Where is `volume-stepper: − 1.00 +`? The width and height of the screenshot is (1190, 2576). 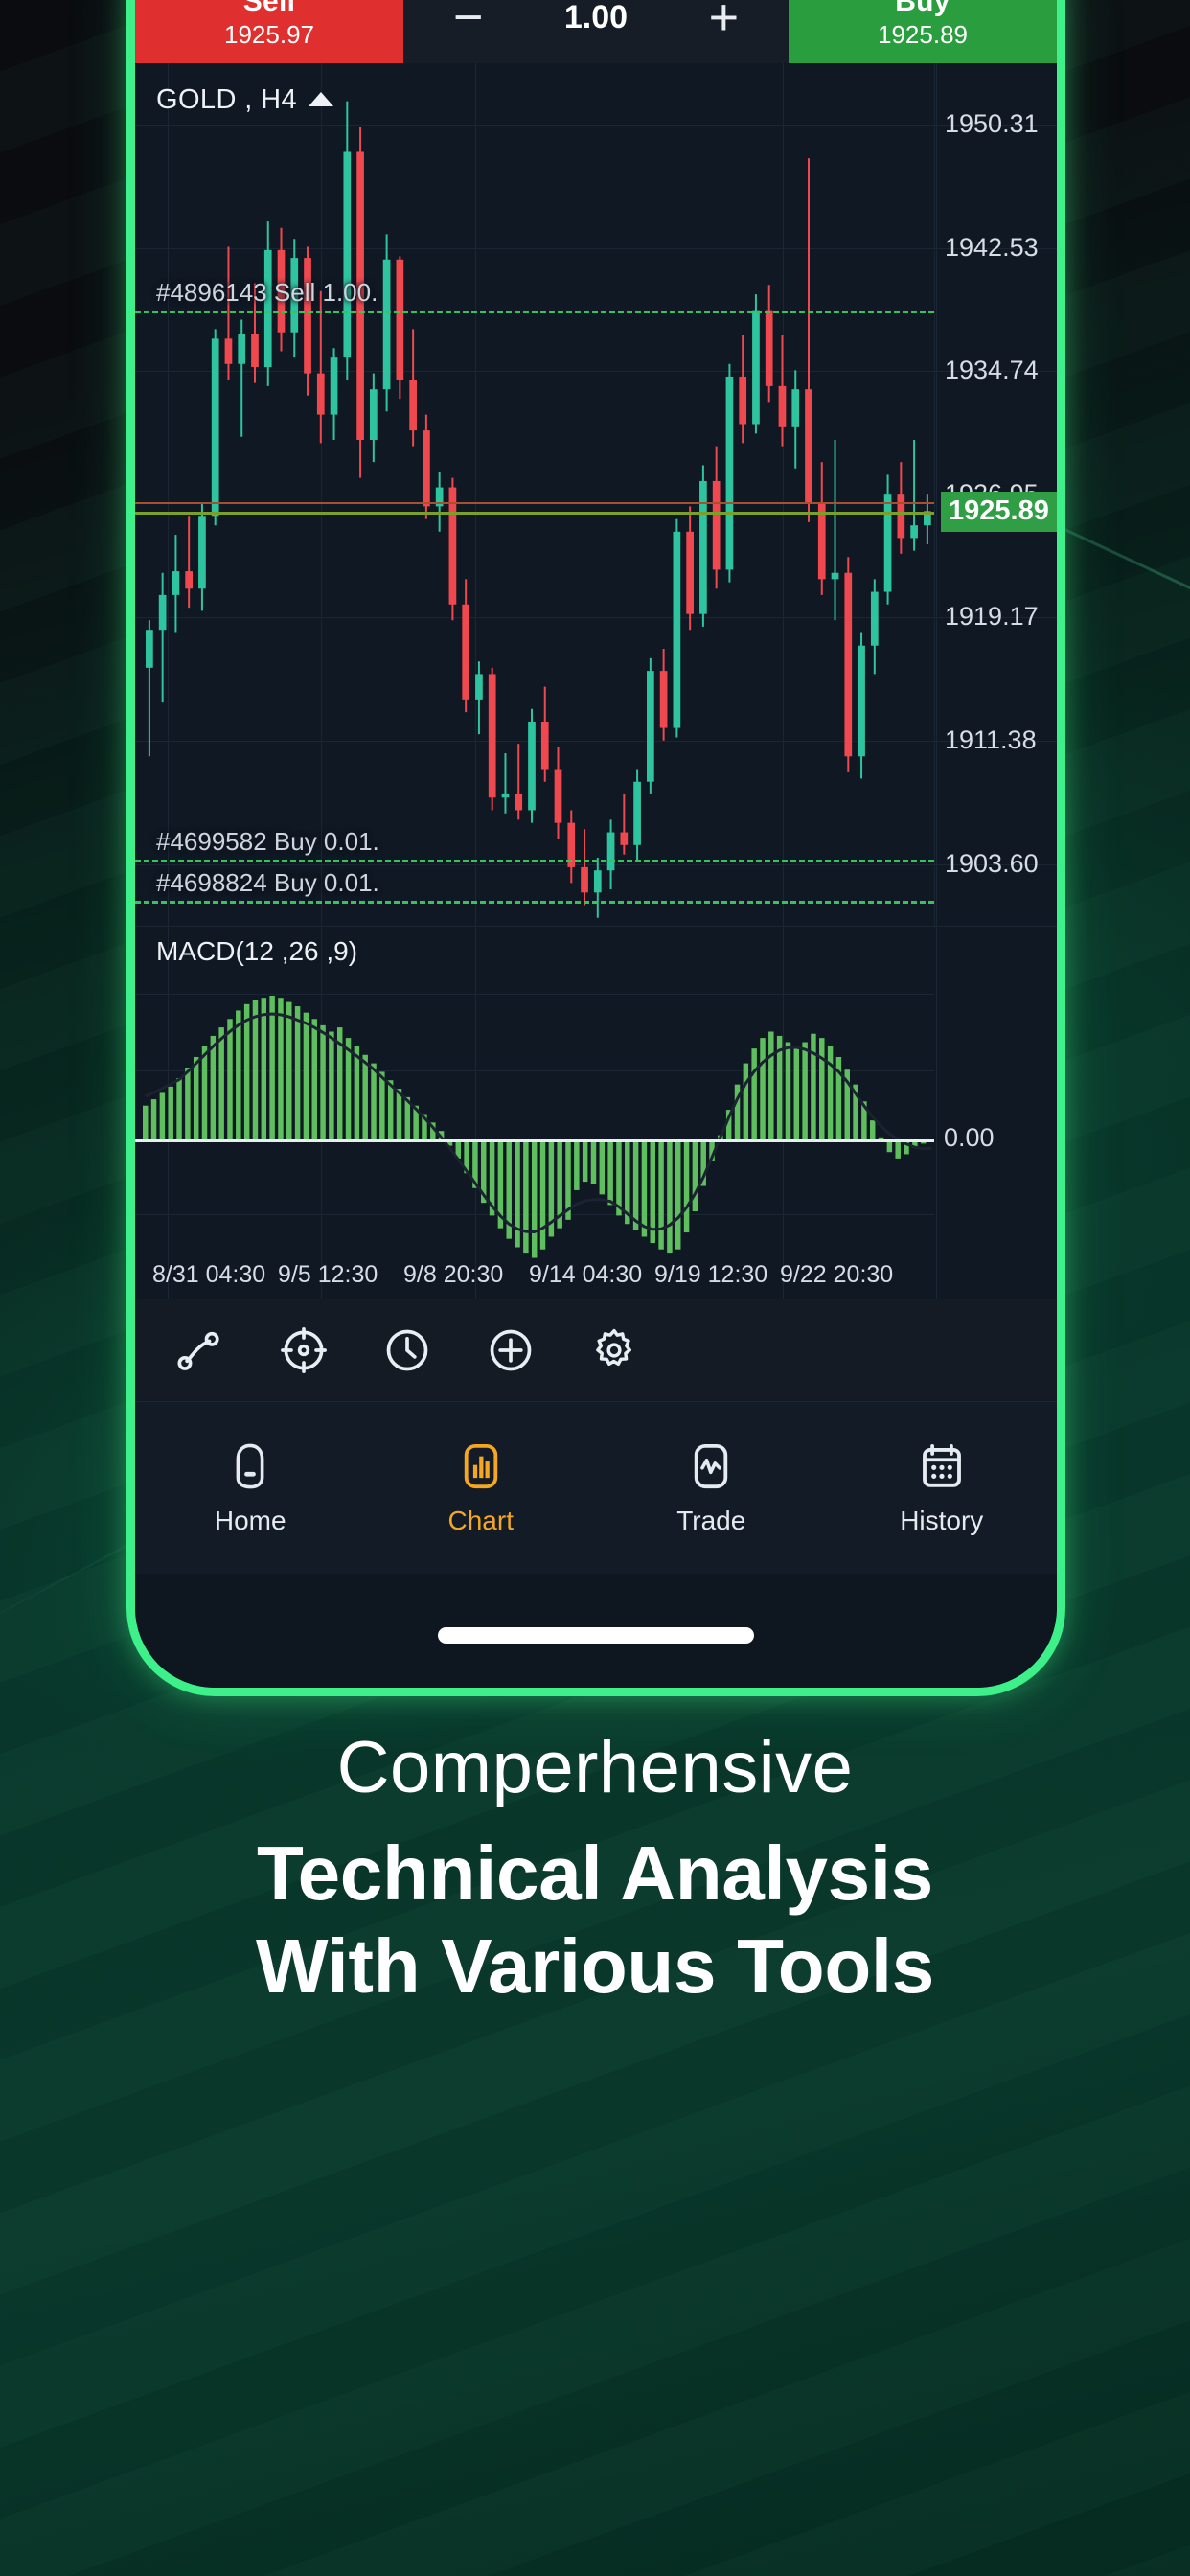 volume-stepper: − 1.00 + is located at coordinates (596, 31).